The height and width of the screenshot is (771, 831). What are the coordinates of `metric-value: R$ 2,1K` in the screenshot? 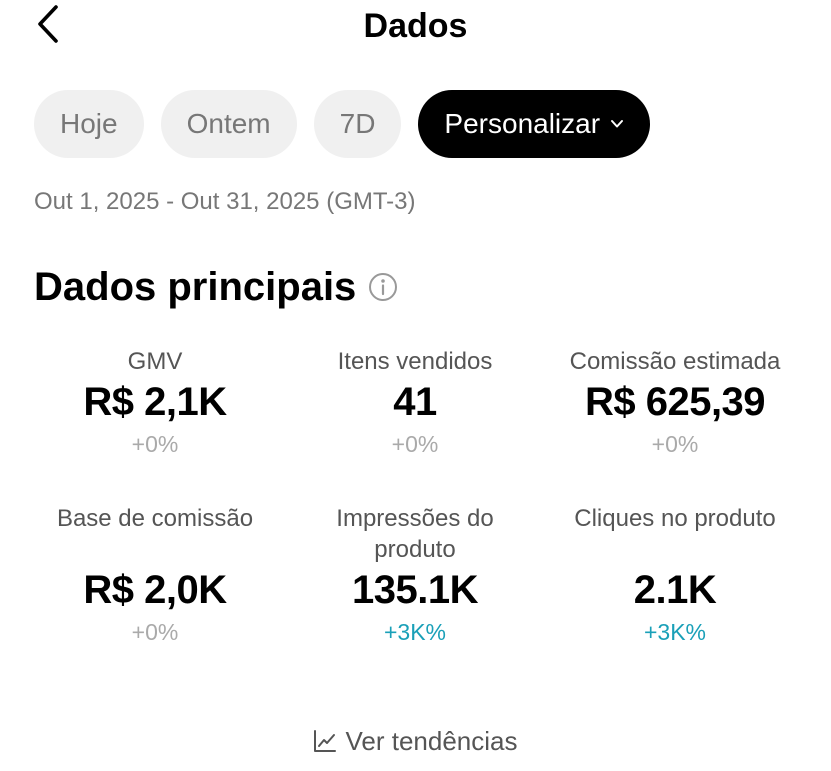 It's located at (155, 402).